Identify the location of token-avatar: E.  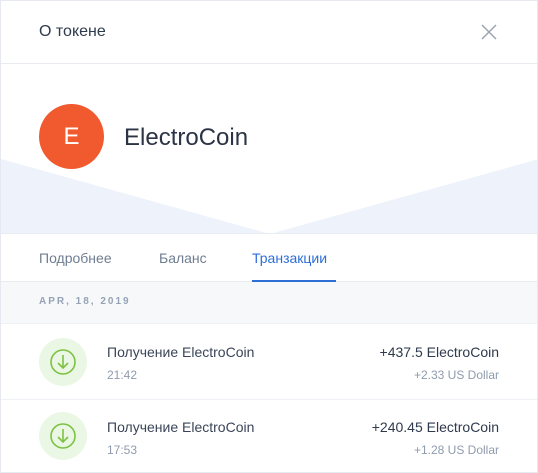
(71, 136).